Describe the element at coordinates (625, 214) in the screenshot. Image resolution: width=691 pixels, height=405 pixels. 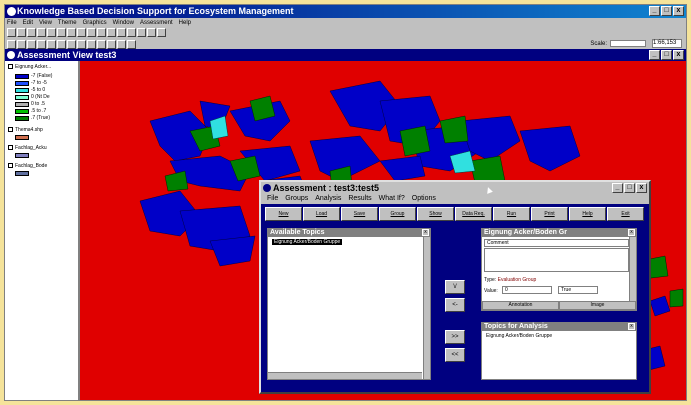
I see `exit-button: Exit` at that location.